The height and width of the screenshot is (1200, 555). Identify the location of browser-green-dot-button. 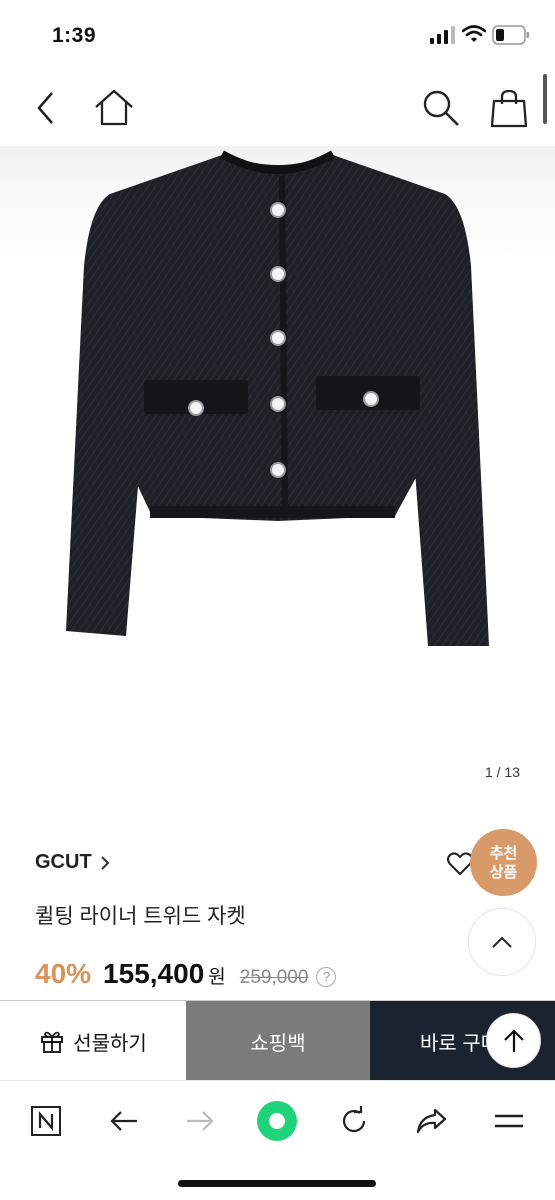
(277, 1121).